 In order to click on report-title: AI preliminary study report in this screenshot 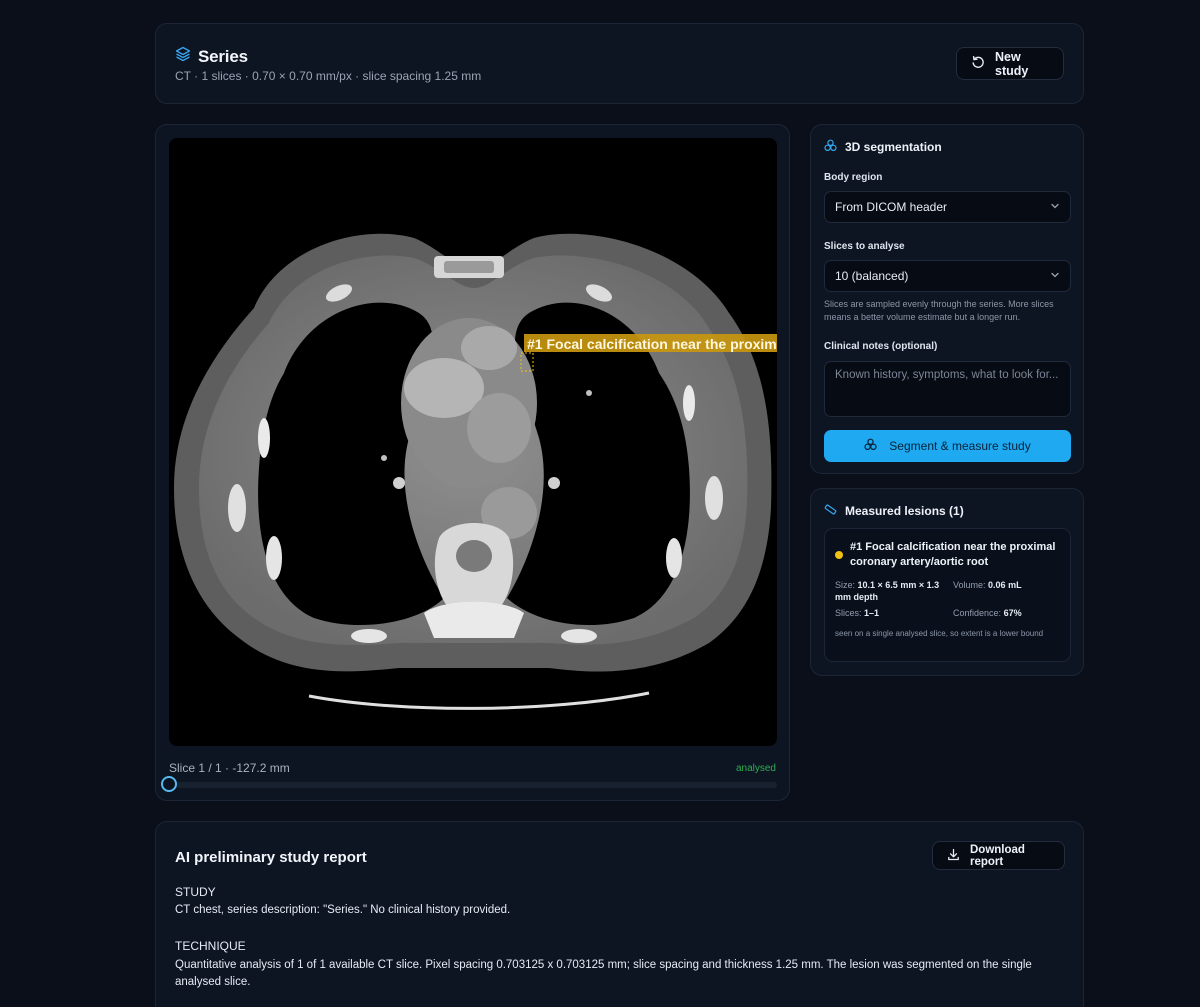, I will do `click(271, 857)`.